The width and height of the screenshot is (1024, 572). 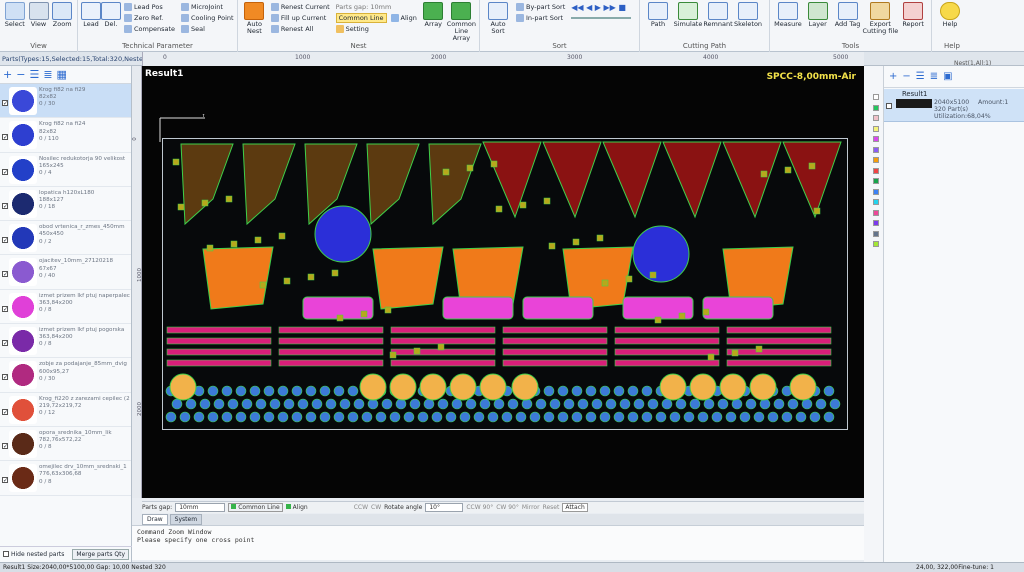 What do you see at coordinates (575, 507) in the screenshot?
I see `attach-button: Attach` at bounding box center [575, 507].